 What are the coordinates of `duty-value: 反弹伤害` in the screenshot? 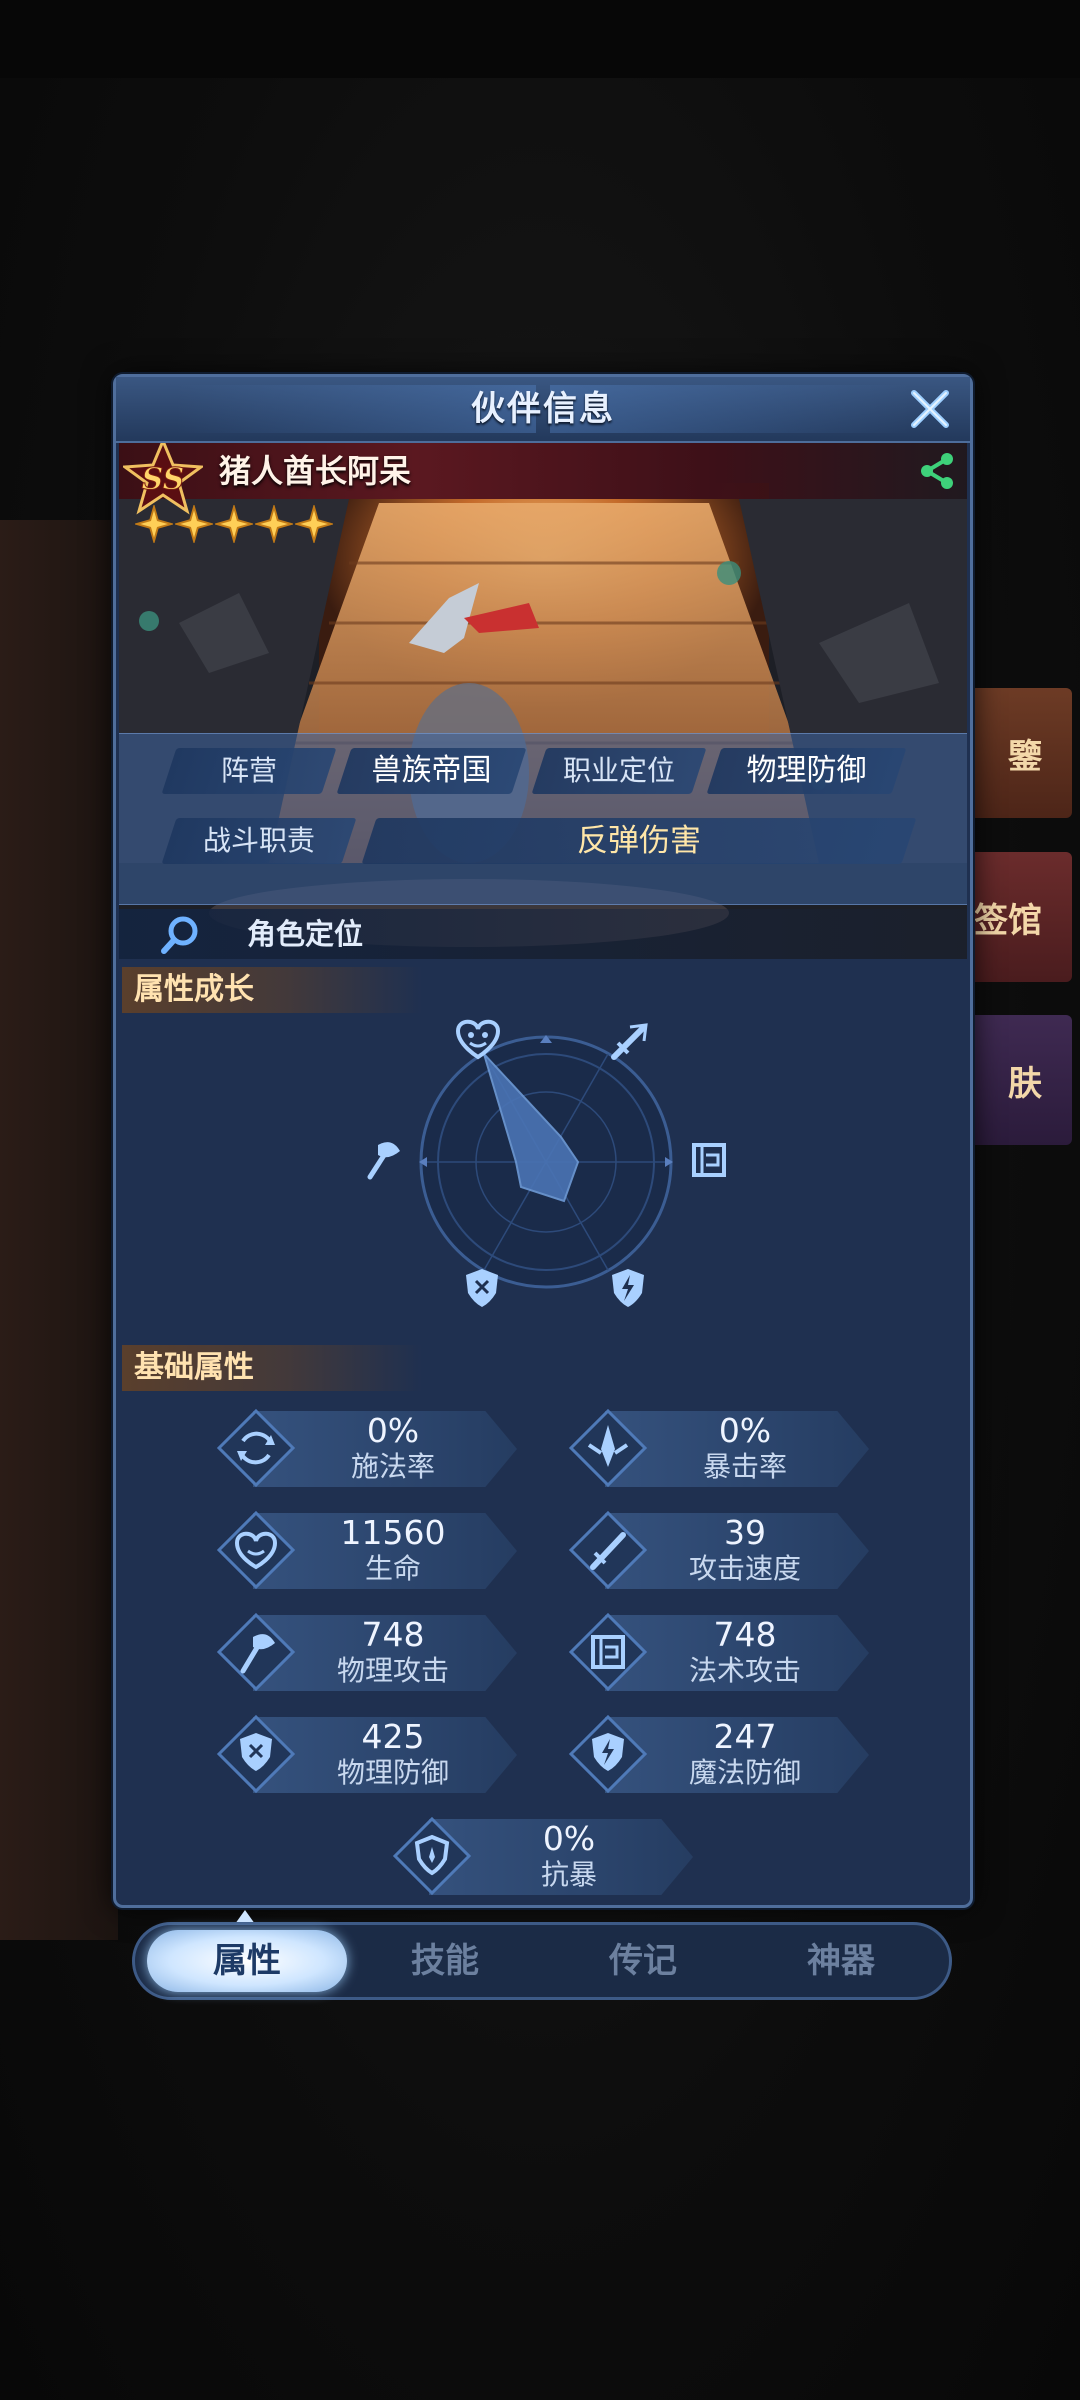 It's located at (639, 841).